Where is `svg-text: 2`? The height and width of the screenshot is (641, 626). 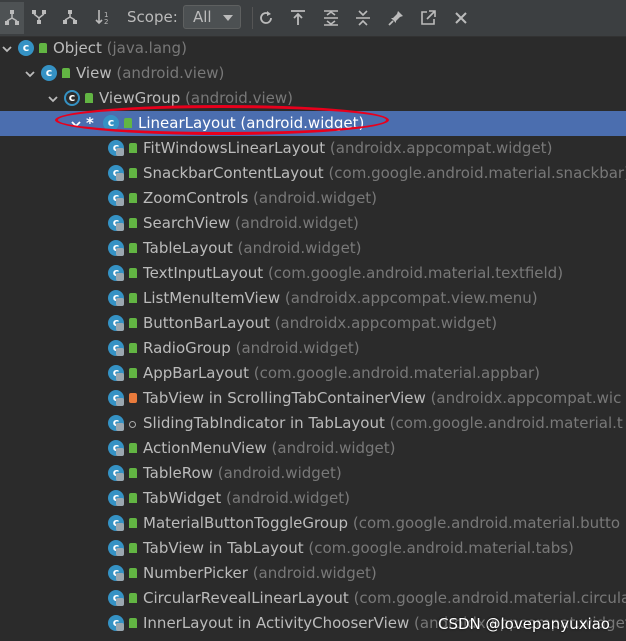
svg-text: 2 is located at coordinates (106, 21).